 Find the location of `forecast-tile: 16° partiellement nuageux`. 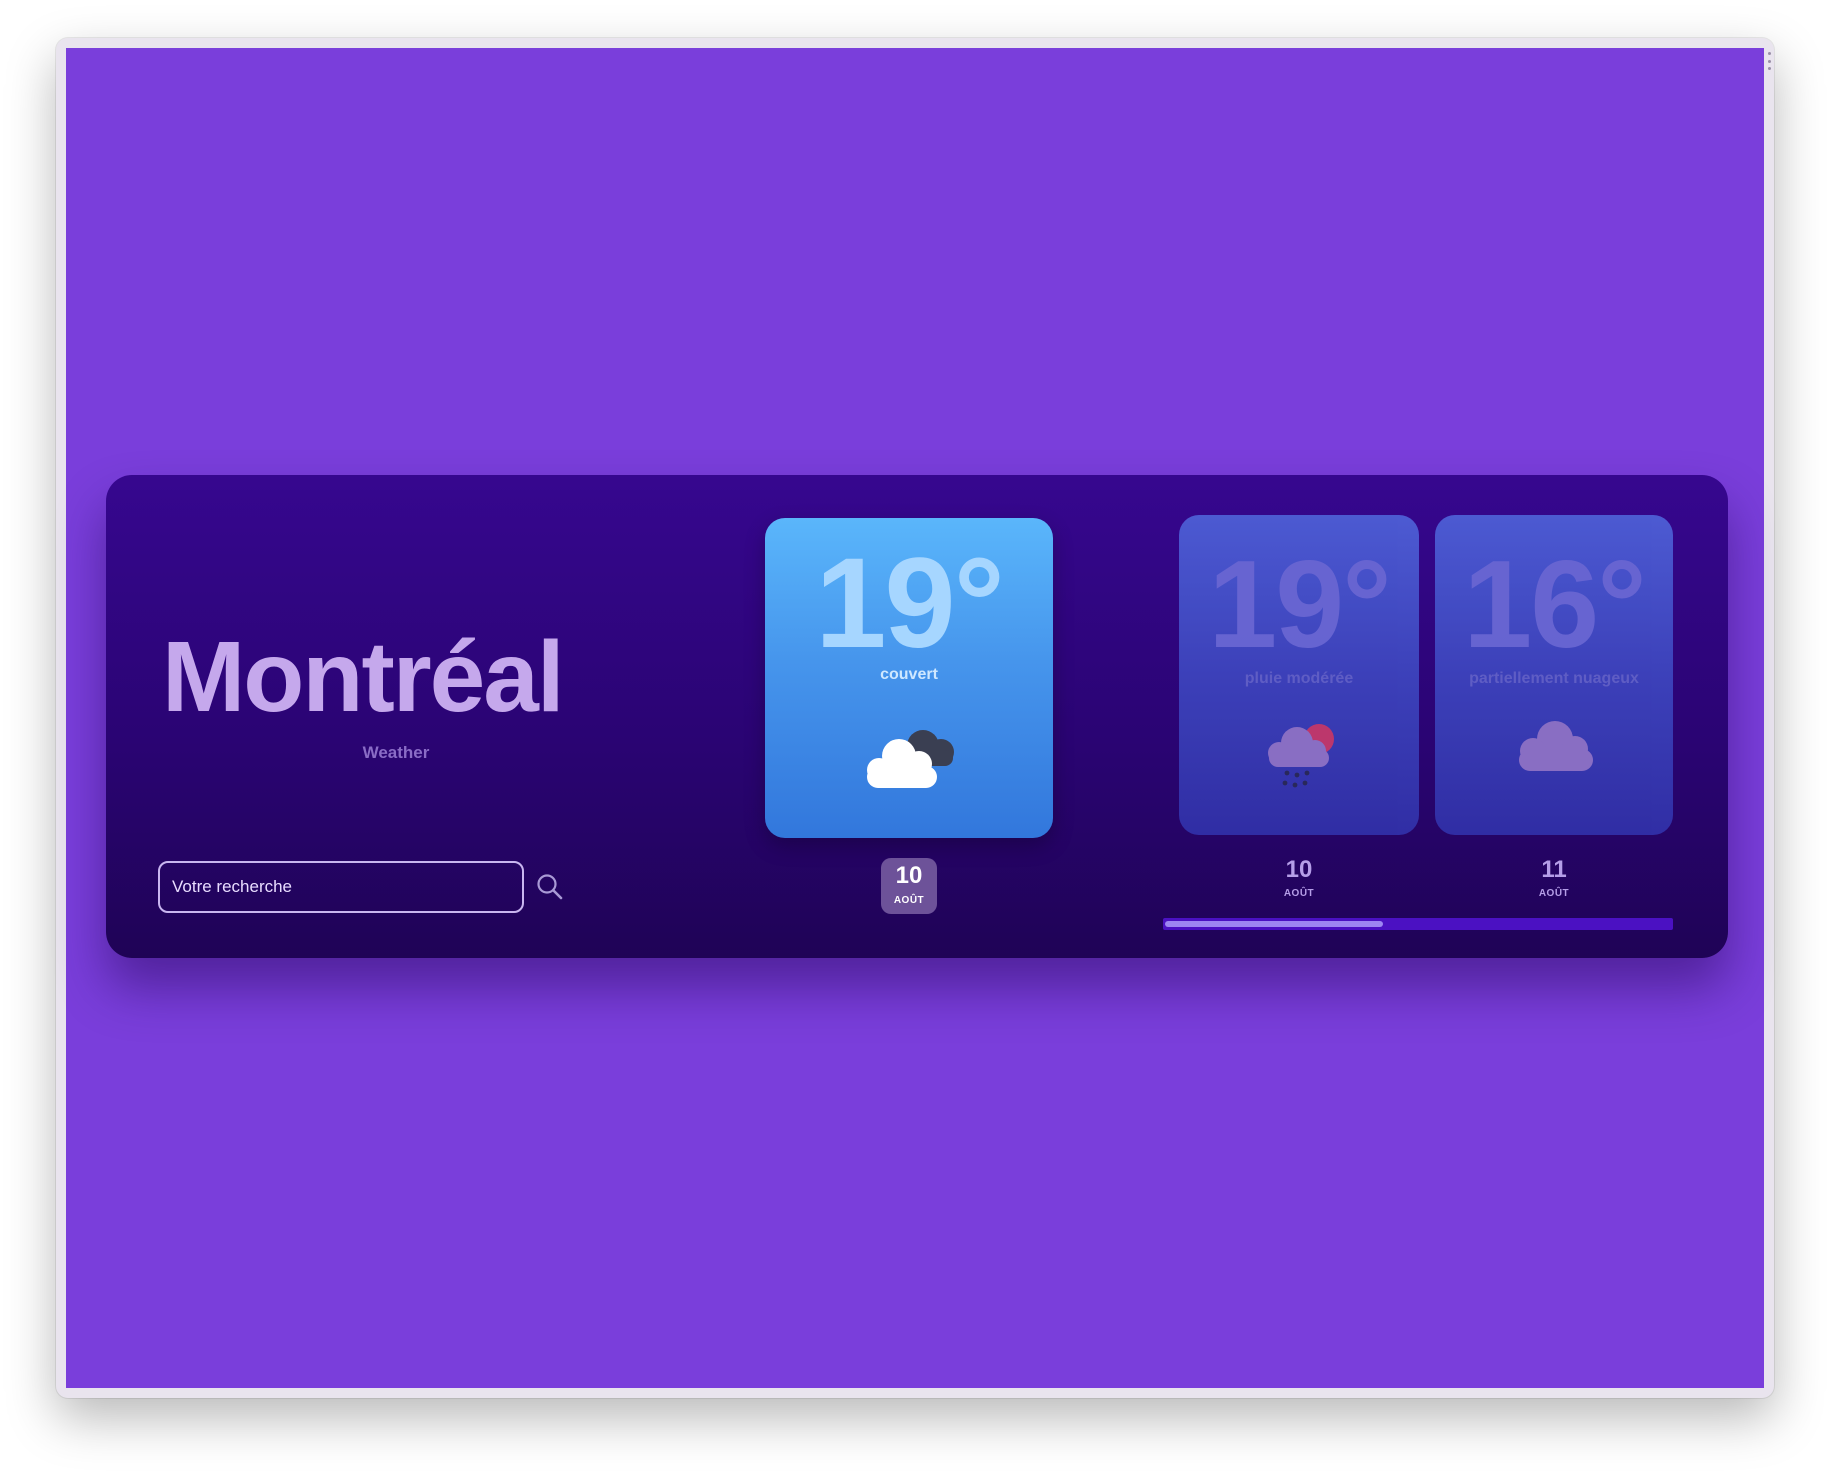

forecast-tile: 16° partiellement nuageux is located at coordinates (1554, 675).